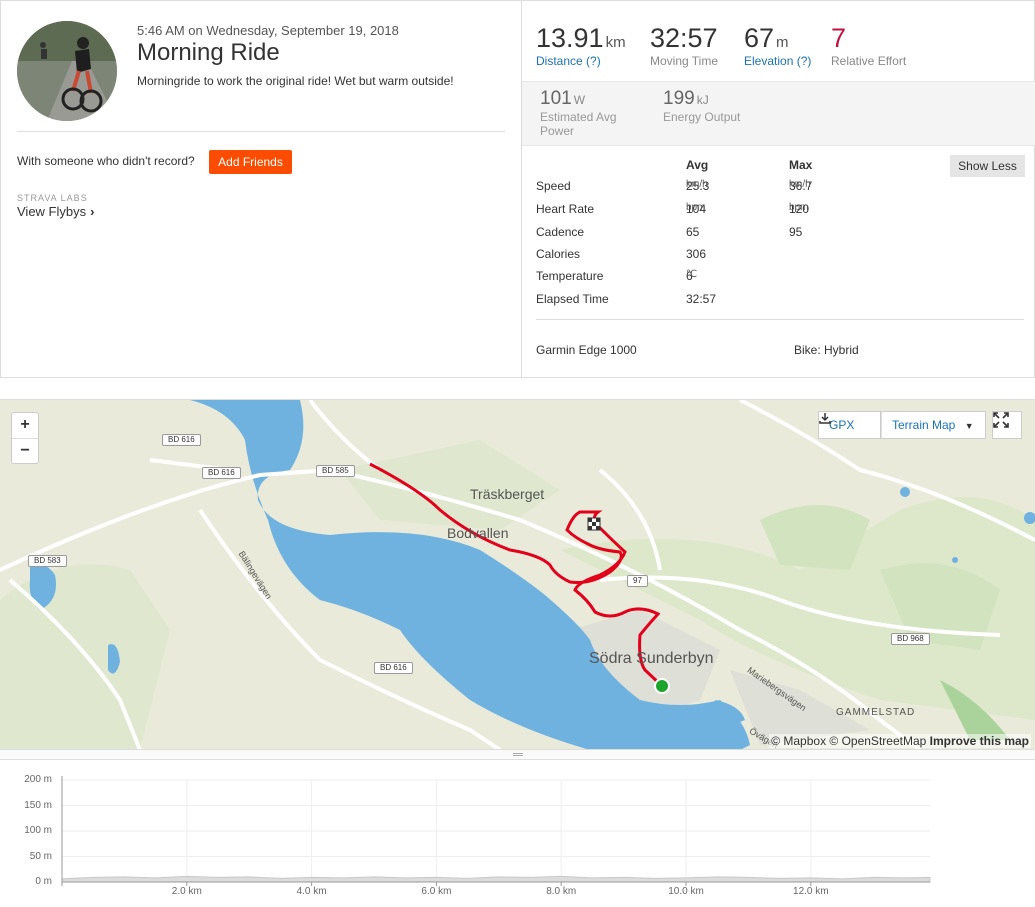 This screenshot has width=1035, height=907. What do you see at coordinates (92, 211) in the screenshot?
I see `chevron-right-icon: ›` at bounding box center [92, 211].